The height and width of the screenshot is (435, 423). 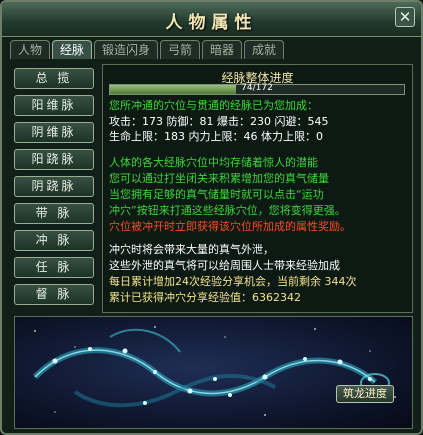 I want to click on bonus-heading: 您所冲通的穴位与贯通的经脉已为您加成：, so click(x=213, y=105).